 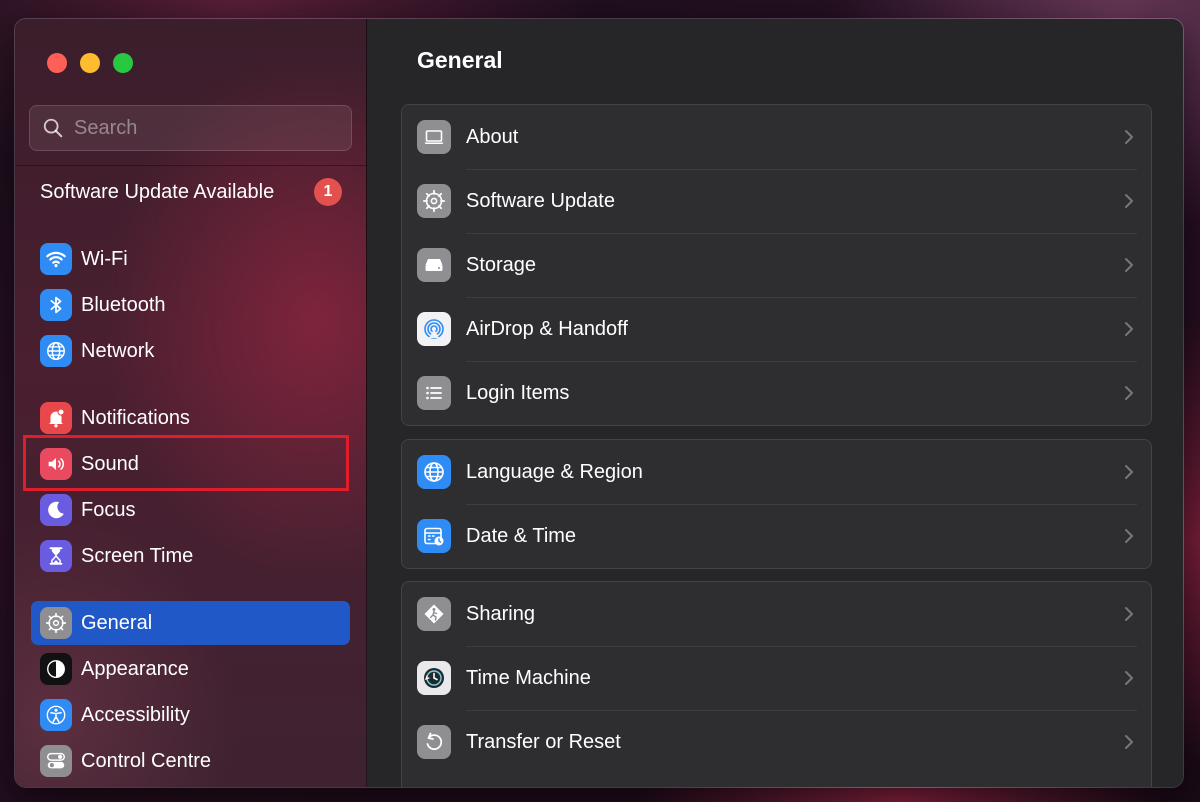 I want to click on sidebar-divider, so click(x=191, y=165).